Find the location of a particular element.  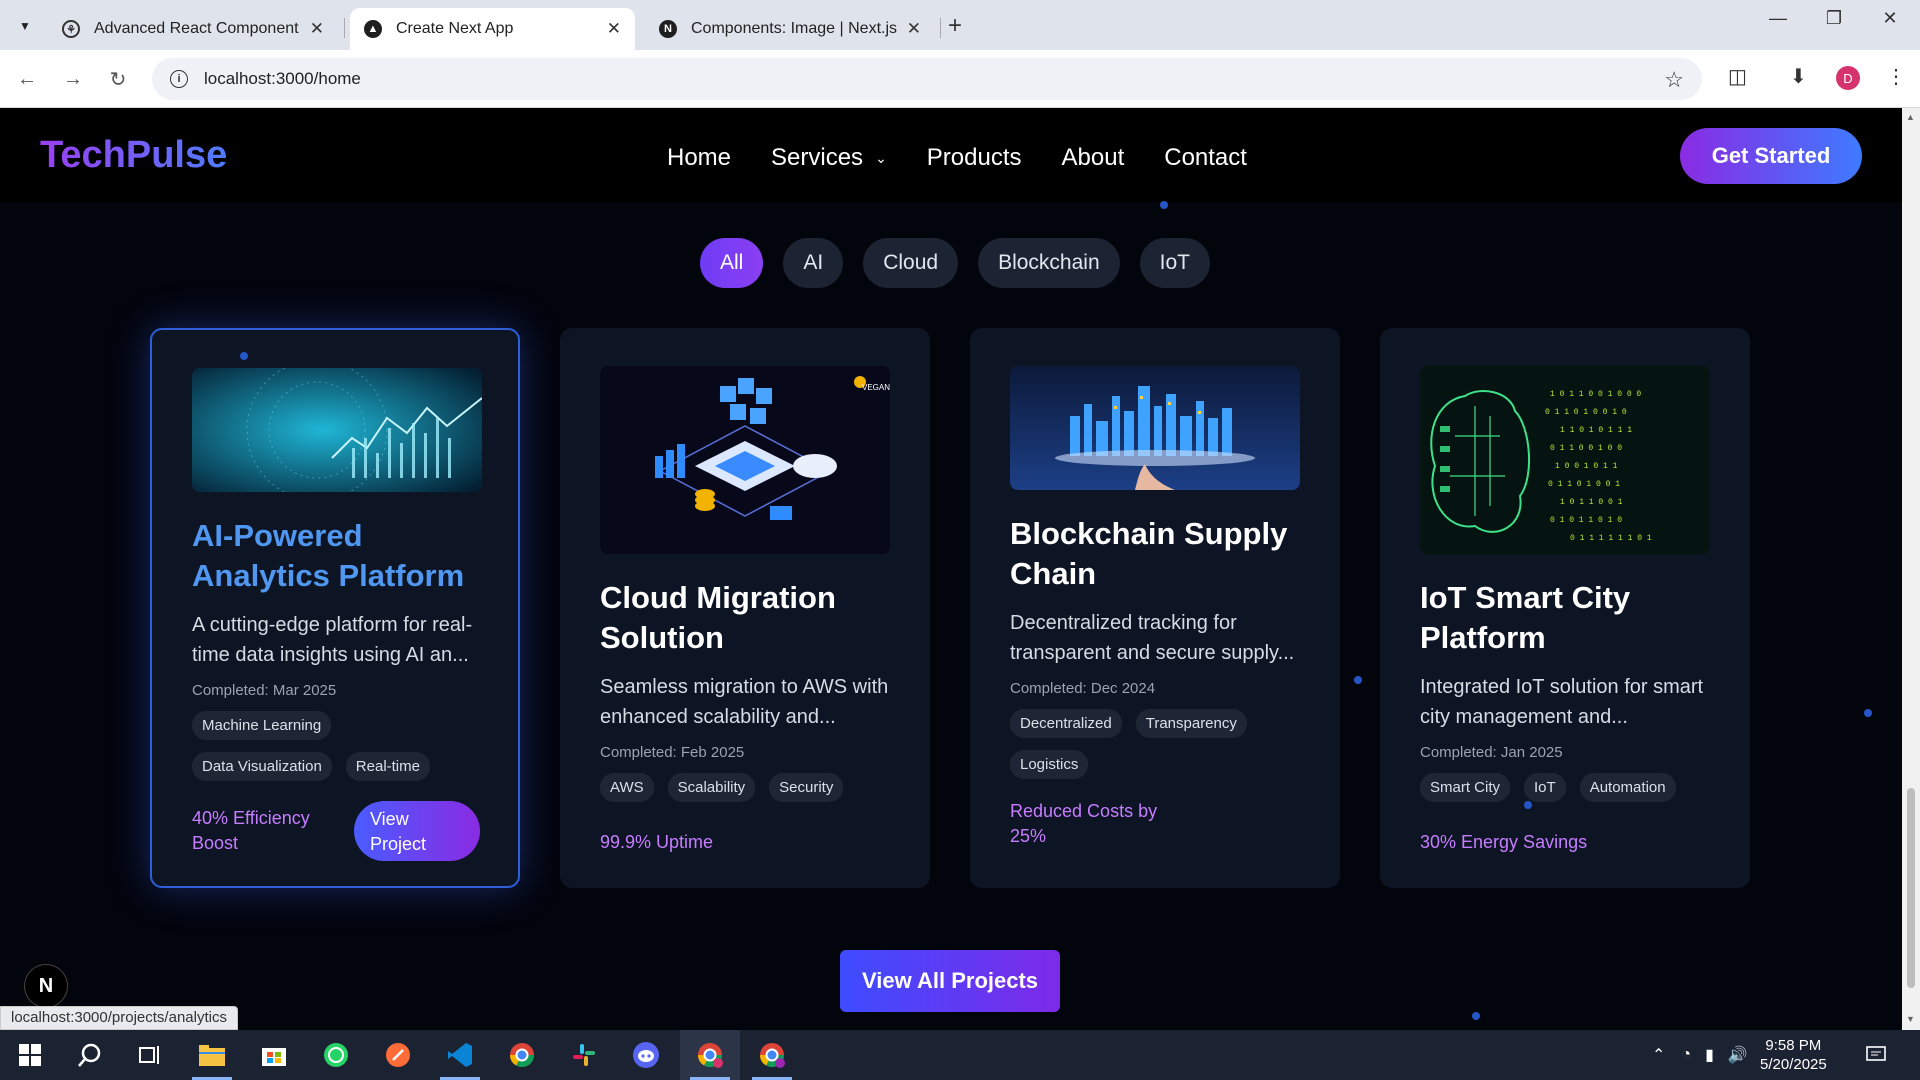

restore-button: ❐ is located at coordinates (1834, 18).